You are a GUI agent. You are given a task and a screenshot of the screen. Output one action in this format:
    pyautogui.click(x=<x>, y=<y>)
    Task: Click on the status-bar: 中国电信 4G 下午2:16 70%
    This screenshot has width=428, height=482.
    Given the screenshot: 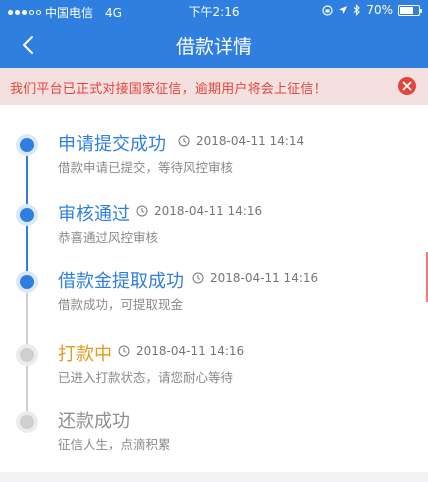 What is the action you would take?
    pyautogui.click(x=214, y=11)
    